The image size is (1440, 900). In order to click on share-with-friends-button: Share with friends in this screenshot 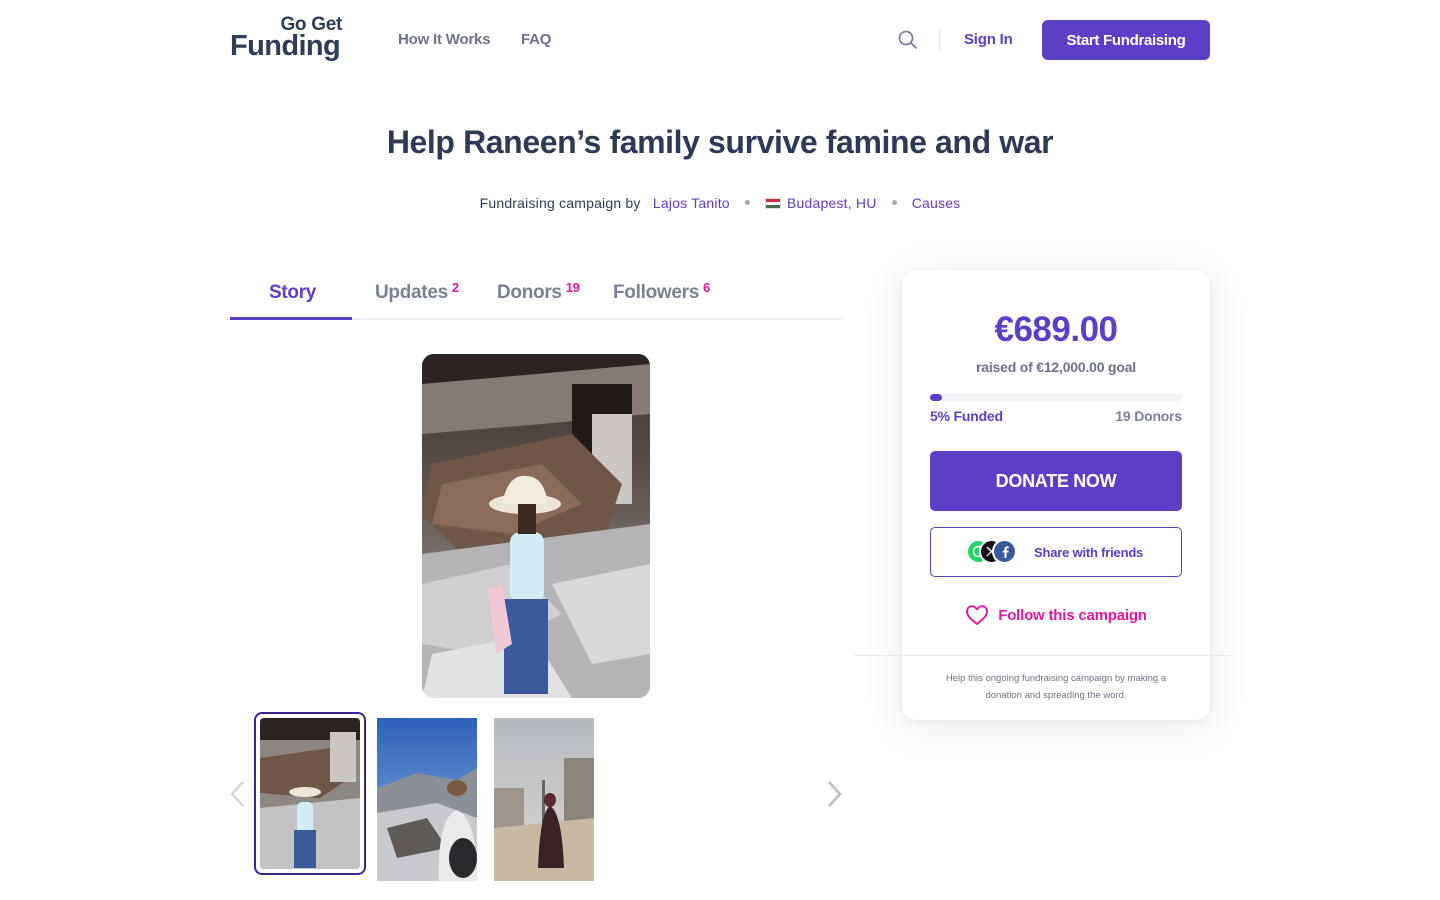, I will do `click(1056, 552)`.